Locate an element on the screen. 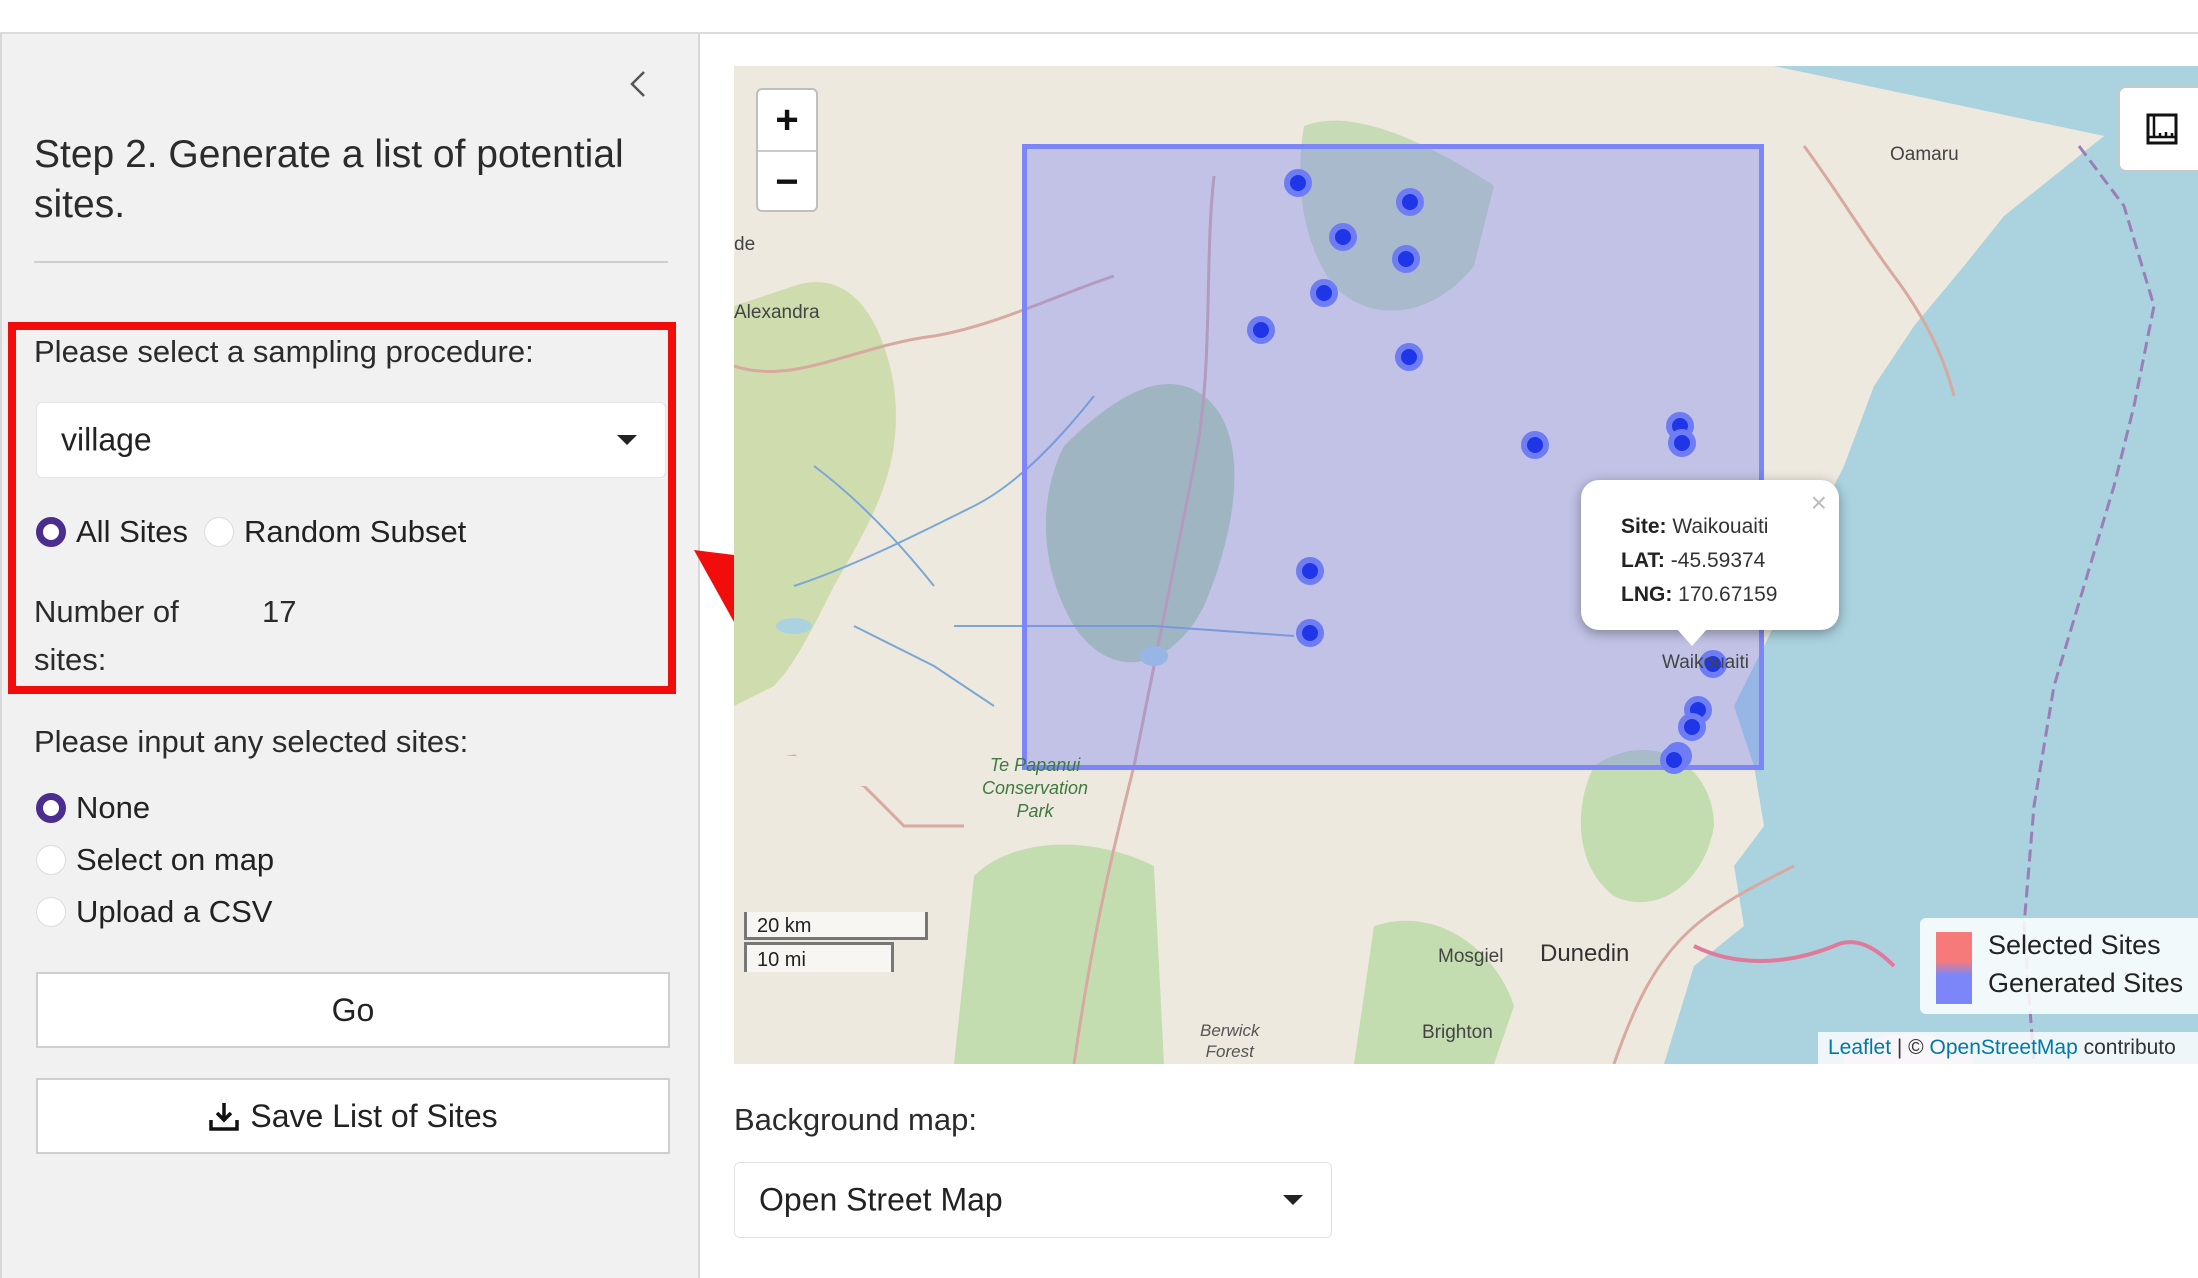  place-label-oamaru: Oamaru is located at coordinates (1924, 154).